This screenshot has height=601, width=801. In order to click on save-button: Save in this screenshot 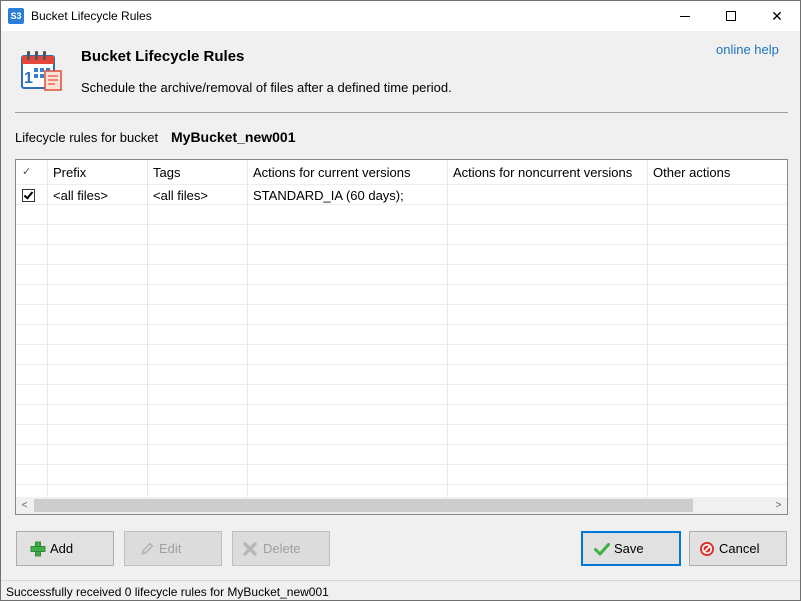, I will do `click(631, 548)`.